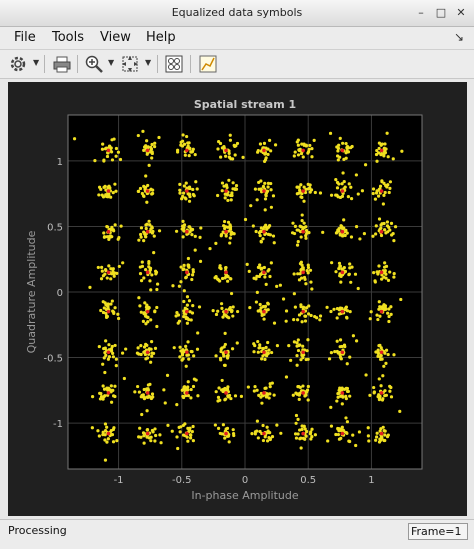 The height and width of the screenshot is (549, 474). Describe the element at coordinates (208, 64) in the screenshot. I see `data-cursor-icon` at that location.